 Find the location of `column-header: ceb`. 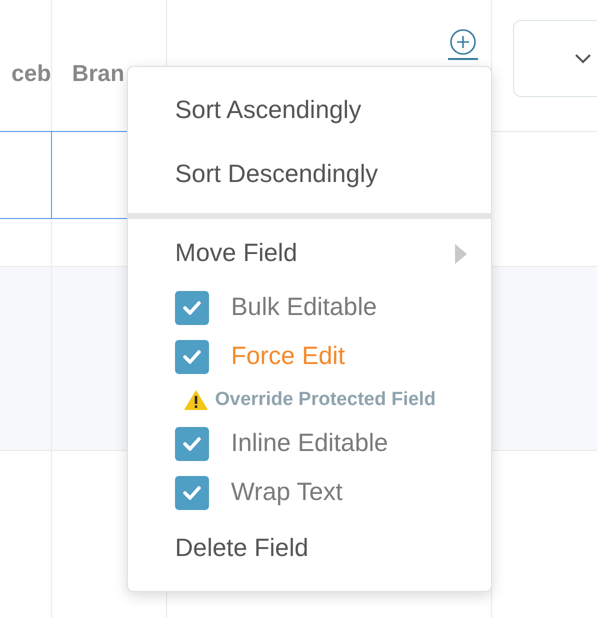

column-header: ceb is located at coordinates (26, 65).